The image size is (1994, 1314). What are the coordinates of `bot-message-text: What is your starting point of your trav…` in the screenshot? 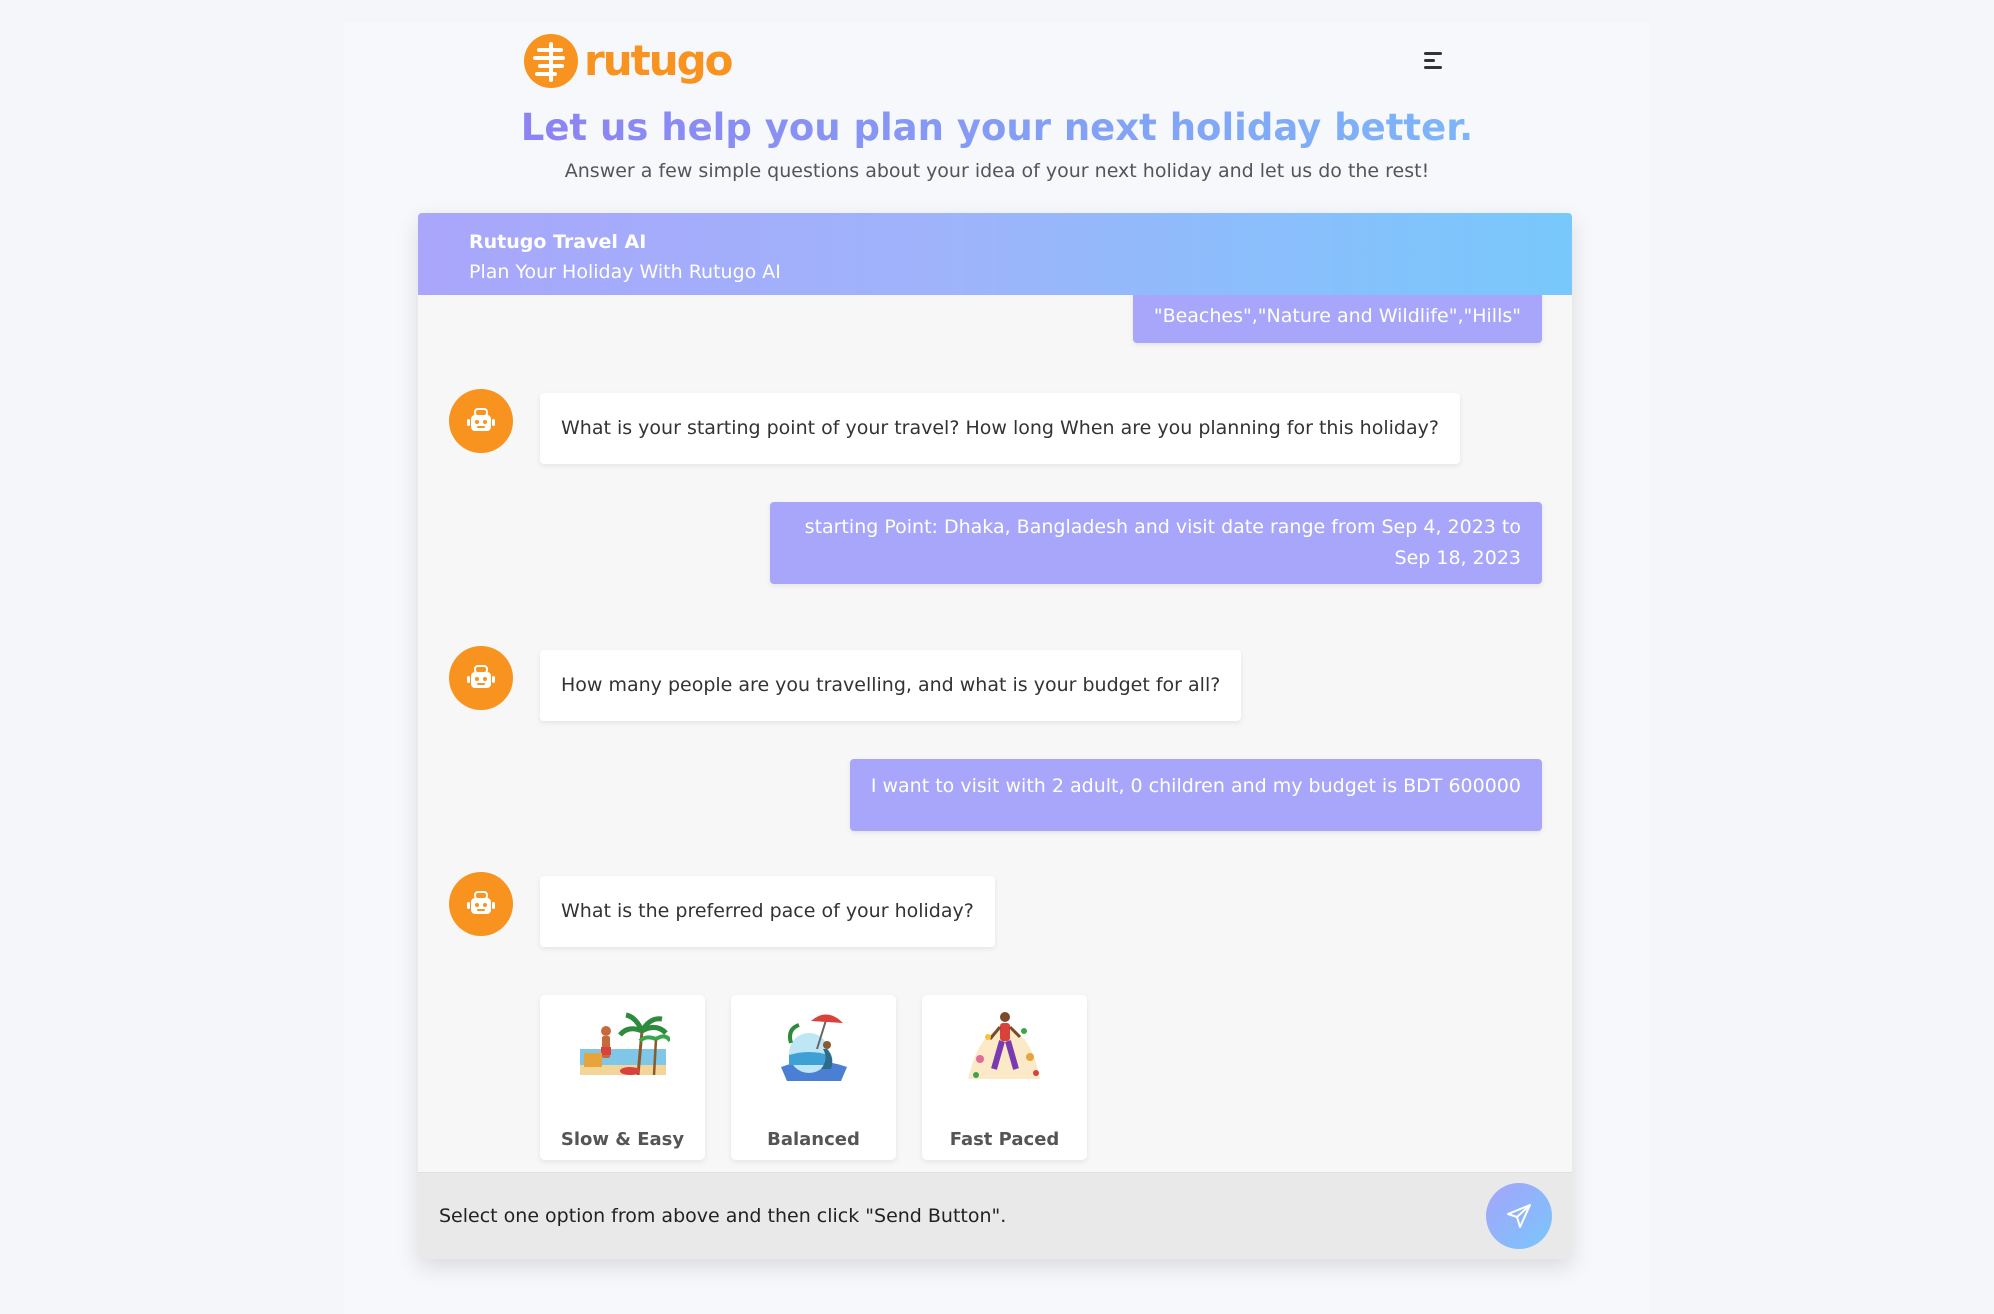 It's located at (1000, 428).